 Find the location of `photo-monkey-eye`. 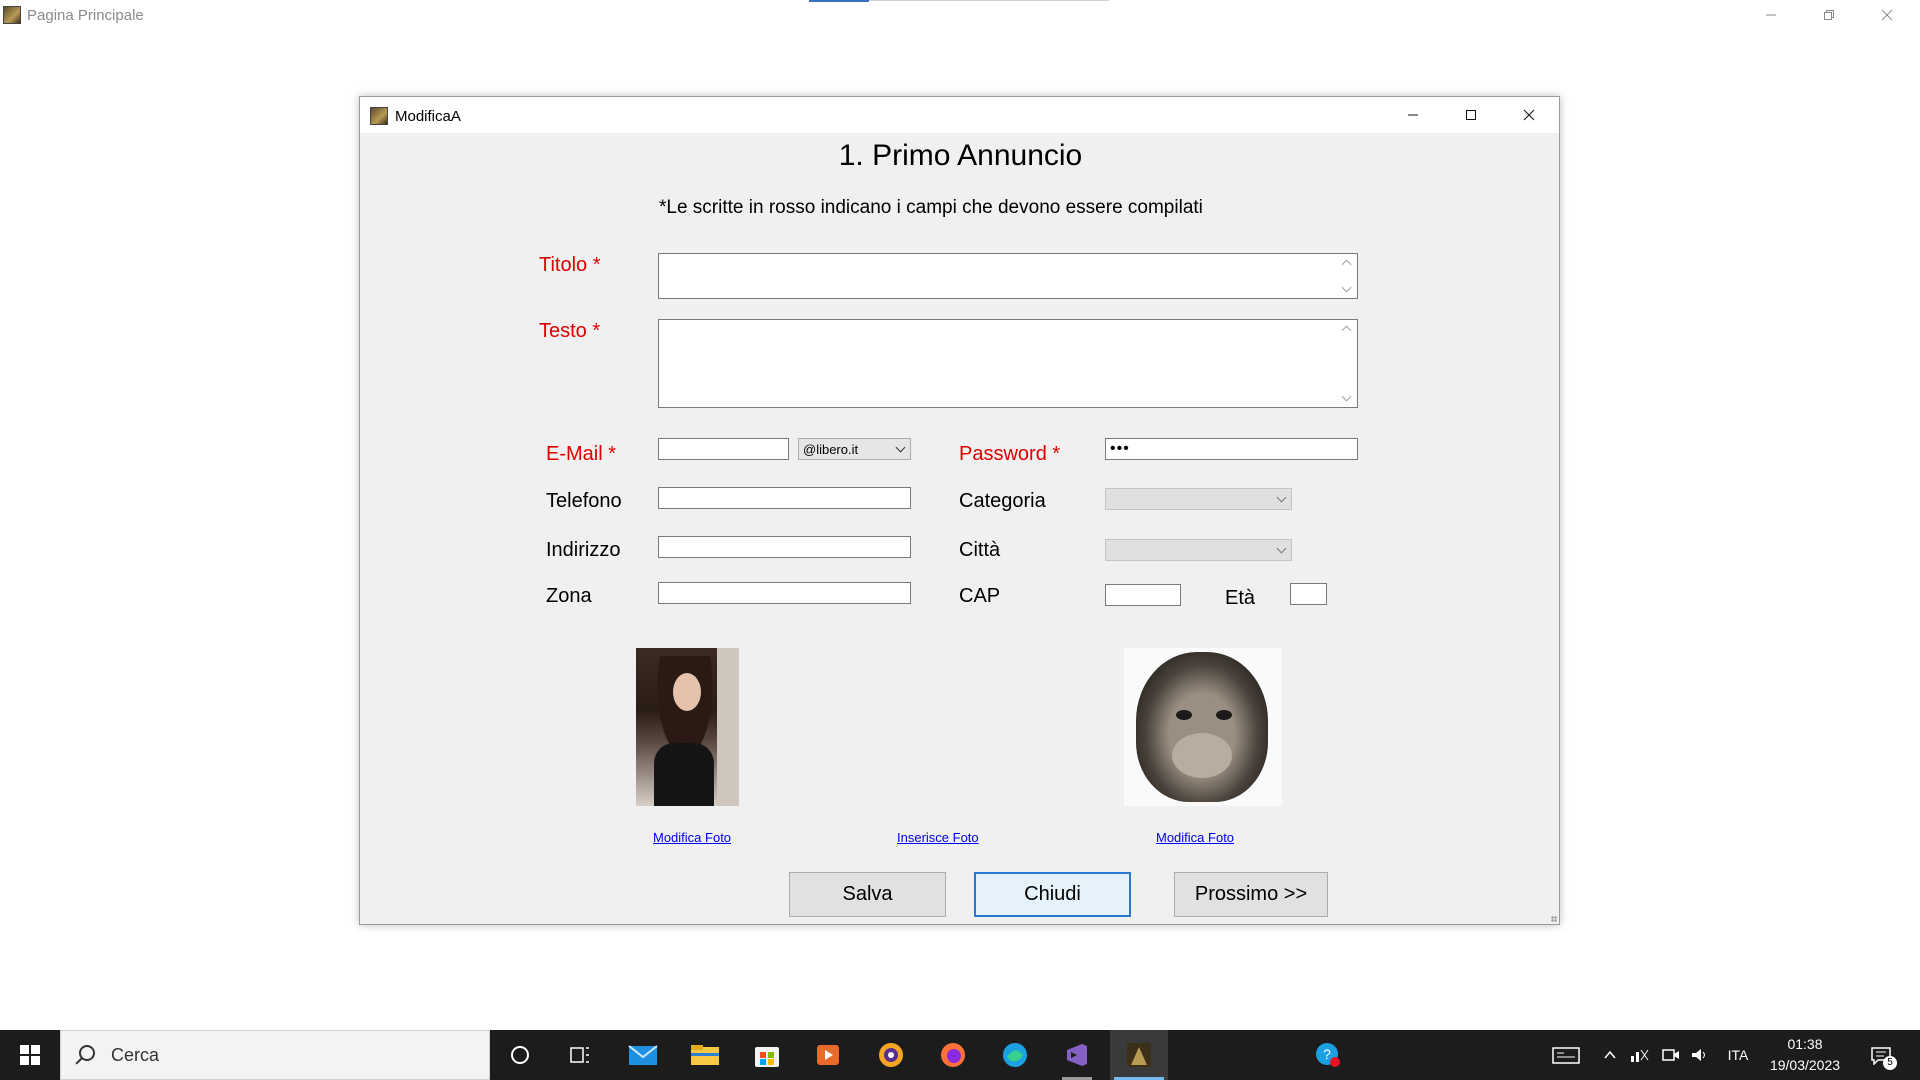

photo-monkey-eye is located at coordinates (1184, 715).